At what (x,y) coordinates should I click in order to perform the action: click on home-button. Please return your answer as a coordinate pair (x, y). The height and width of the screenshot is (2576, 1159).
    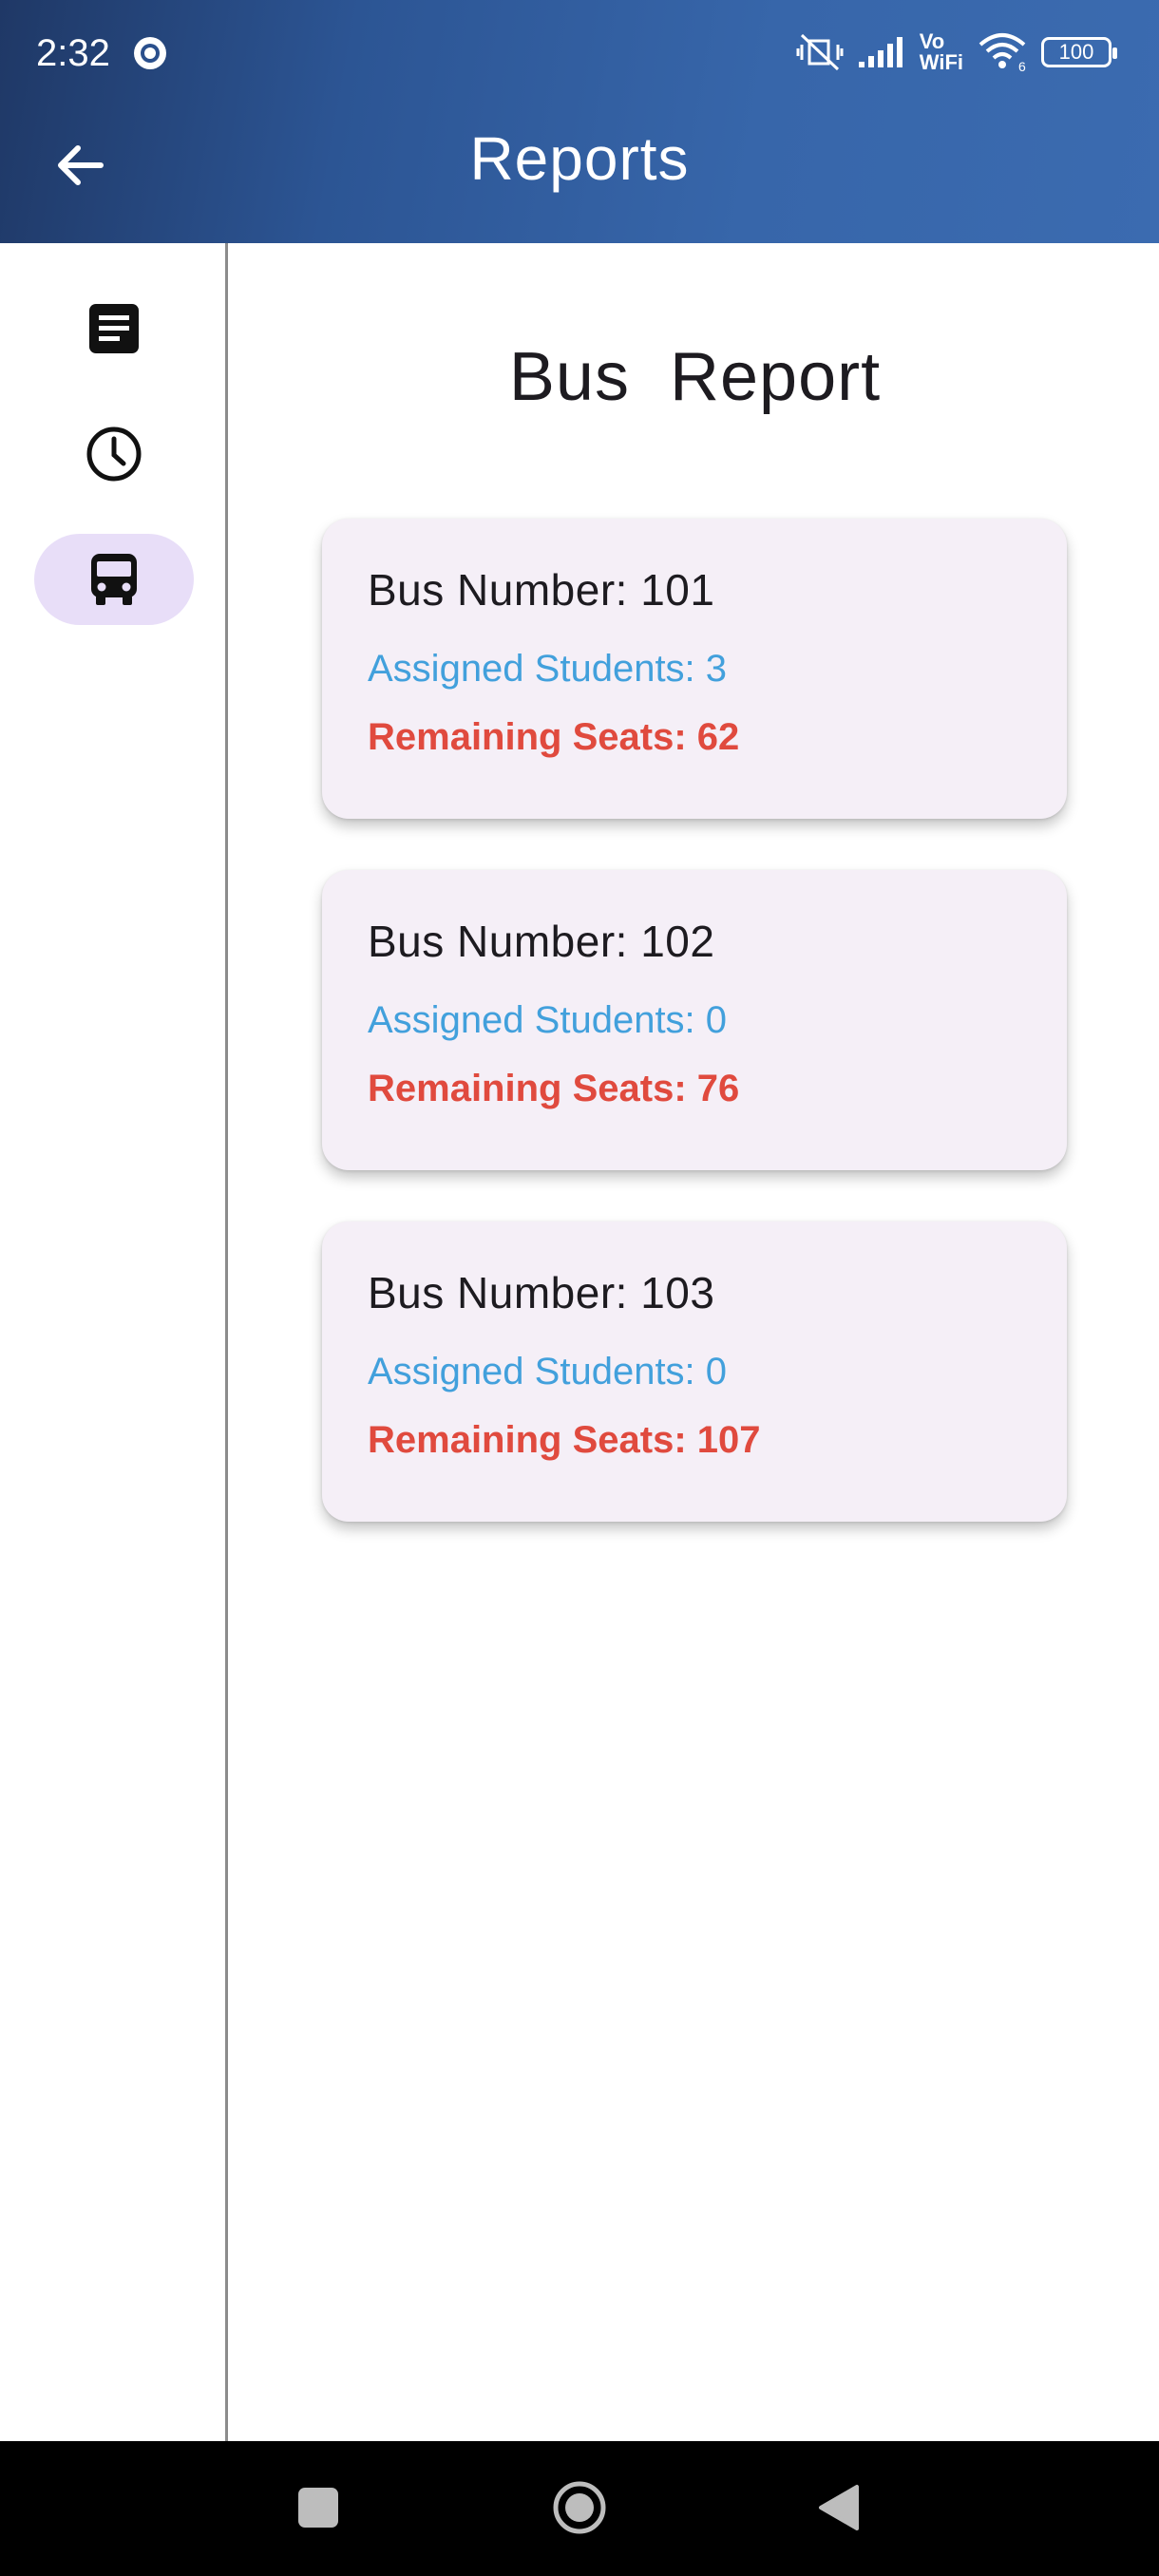
    Looking at the image, I should click on (580, 2508).